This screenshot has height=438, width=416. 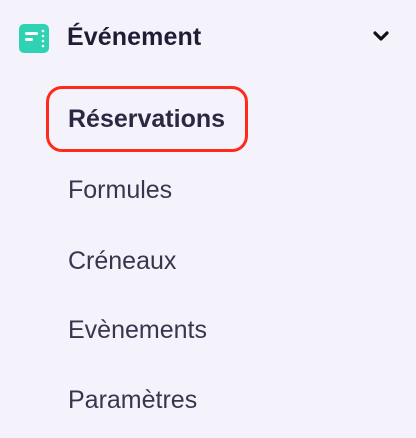 What do you see at coordinates (146, 119) in the screenshot?
I see `nav-item-reservations: Réservations` at bounding box center [146, 119].